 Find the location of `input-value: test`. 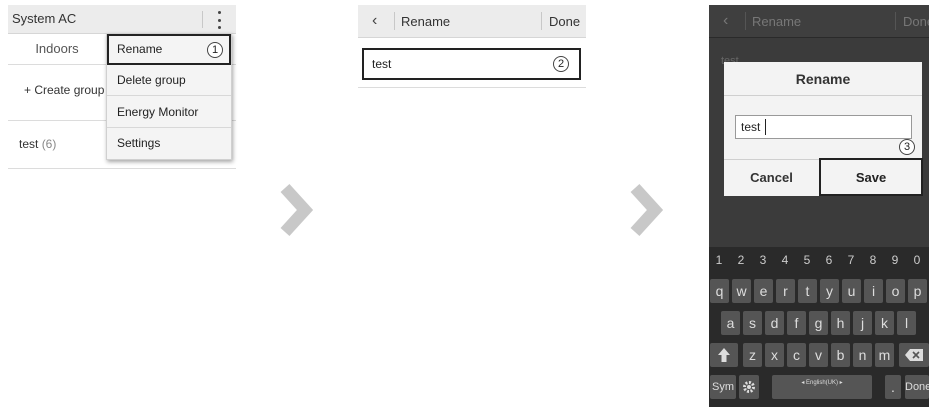

input-value: test is located at coordinates (751, 127).